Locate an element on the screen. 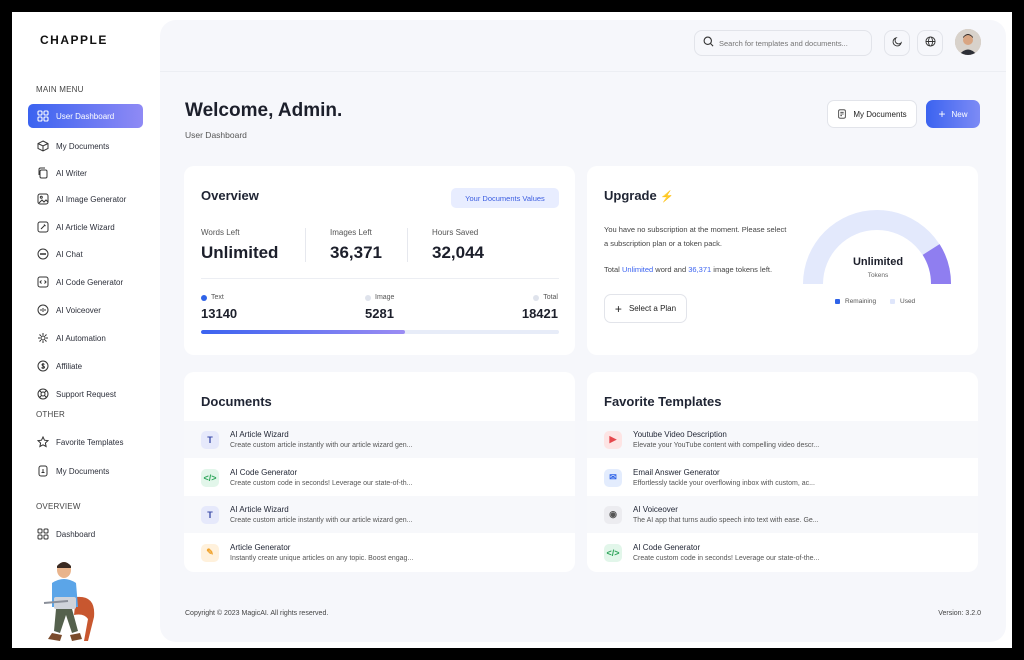  sidebar-item-ai-code-generator: AI Code Generator is located at coordinates (85, 282).